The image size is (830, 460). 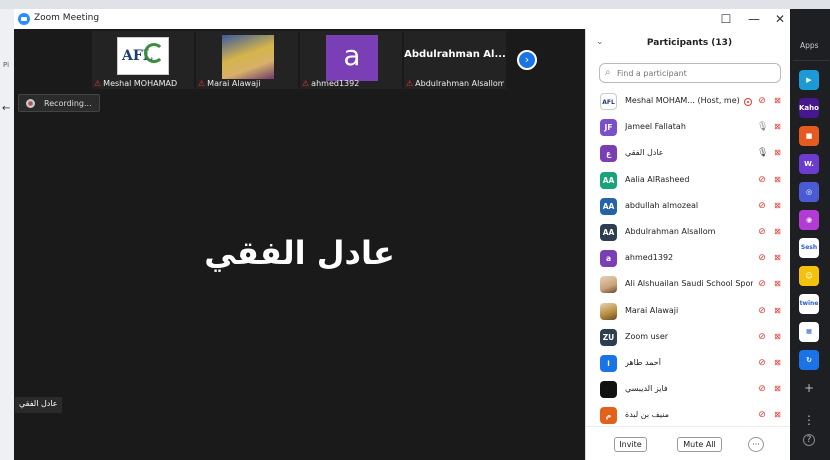 What do you see at coordinates (809, 164) in the screenshot?
I see `wooclap-app-icon: W.` at bounding box center [809, 164].